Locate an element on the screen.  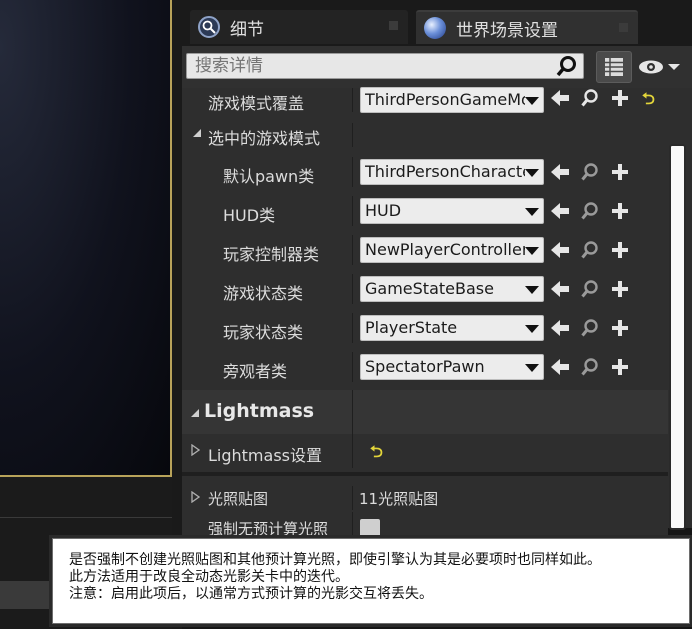
tab-details-label: 细节 is located at coordinates (247, 29).